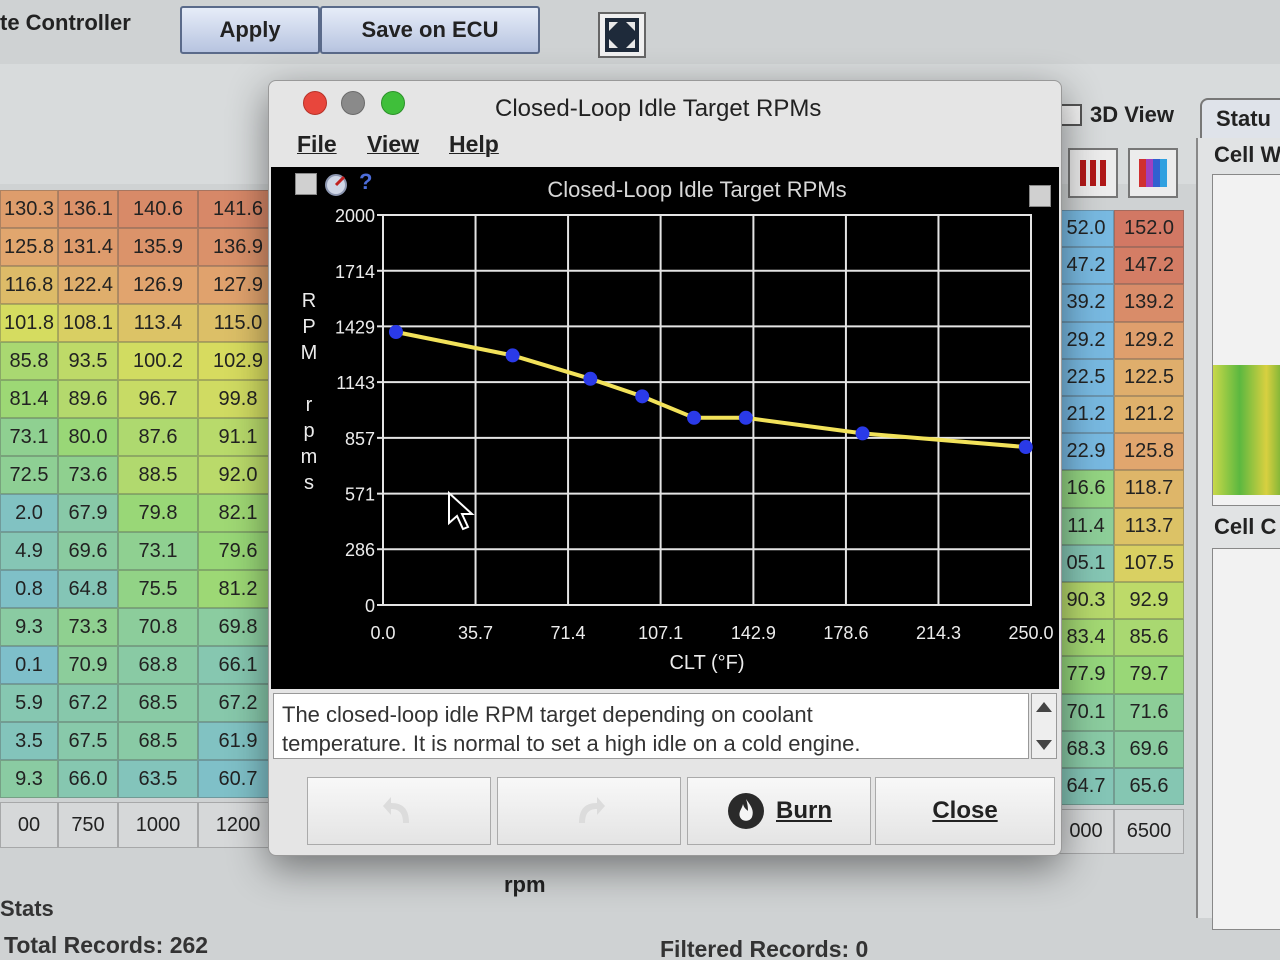  Describe the element at coordinates (238, 741) in the screenshot. I see `table-cell: 61.9` at that location.